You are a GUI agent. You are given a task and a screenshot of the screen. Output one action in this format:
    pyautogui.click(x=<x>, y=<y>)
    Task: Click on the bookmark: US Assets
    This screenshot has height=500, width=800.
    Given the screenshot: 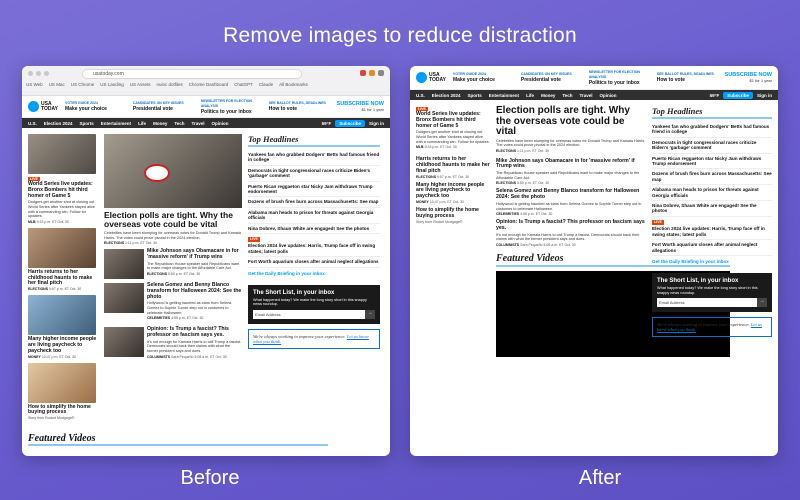 What is the action you would take?
    pyautogui.click(x=140, y=84)
    